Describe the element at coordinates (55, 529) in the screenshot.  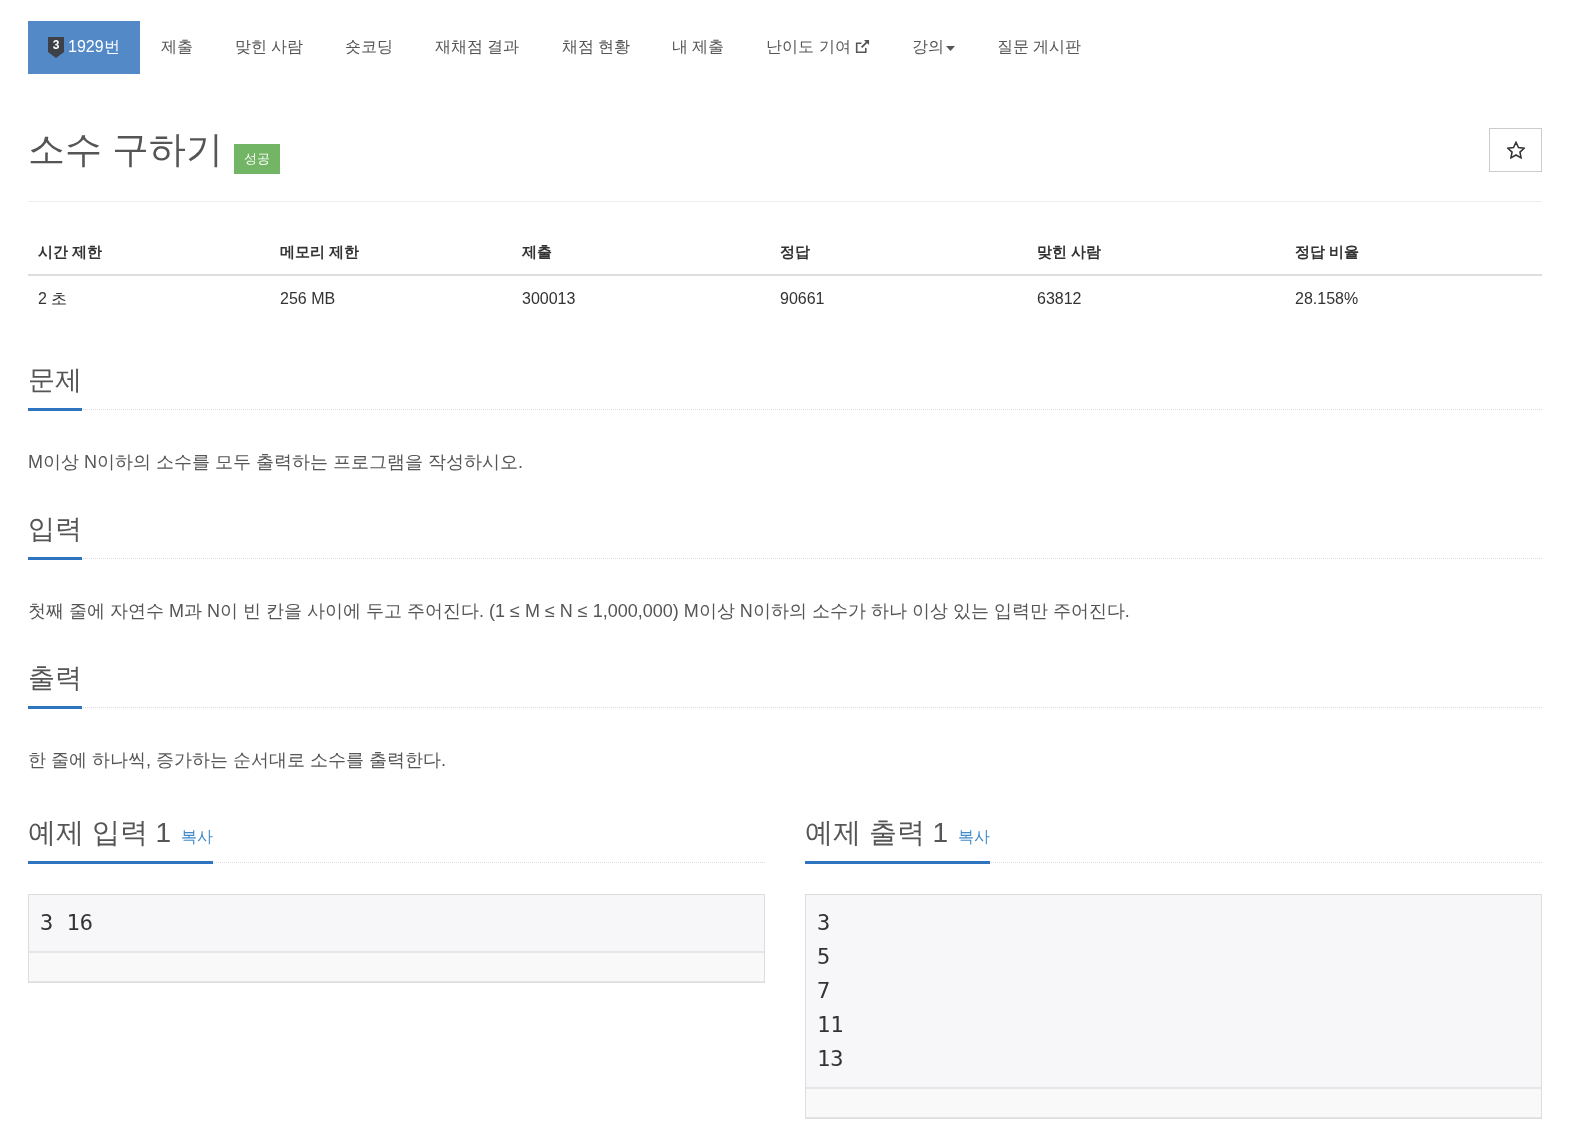
I see `section-heading: 입력` at that location.